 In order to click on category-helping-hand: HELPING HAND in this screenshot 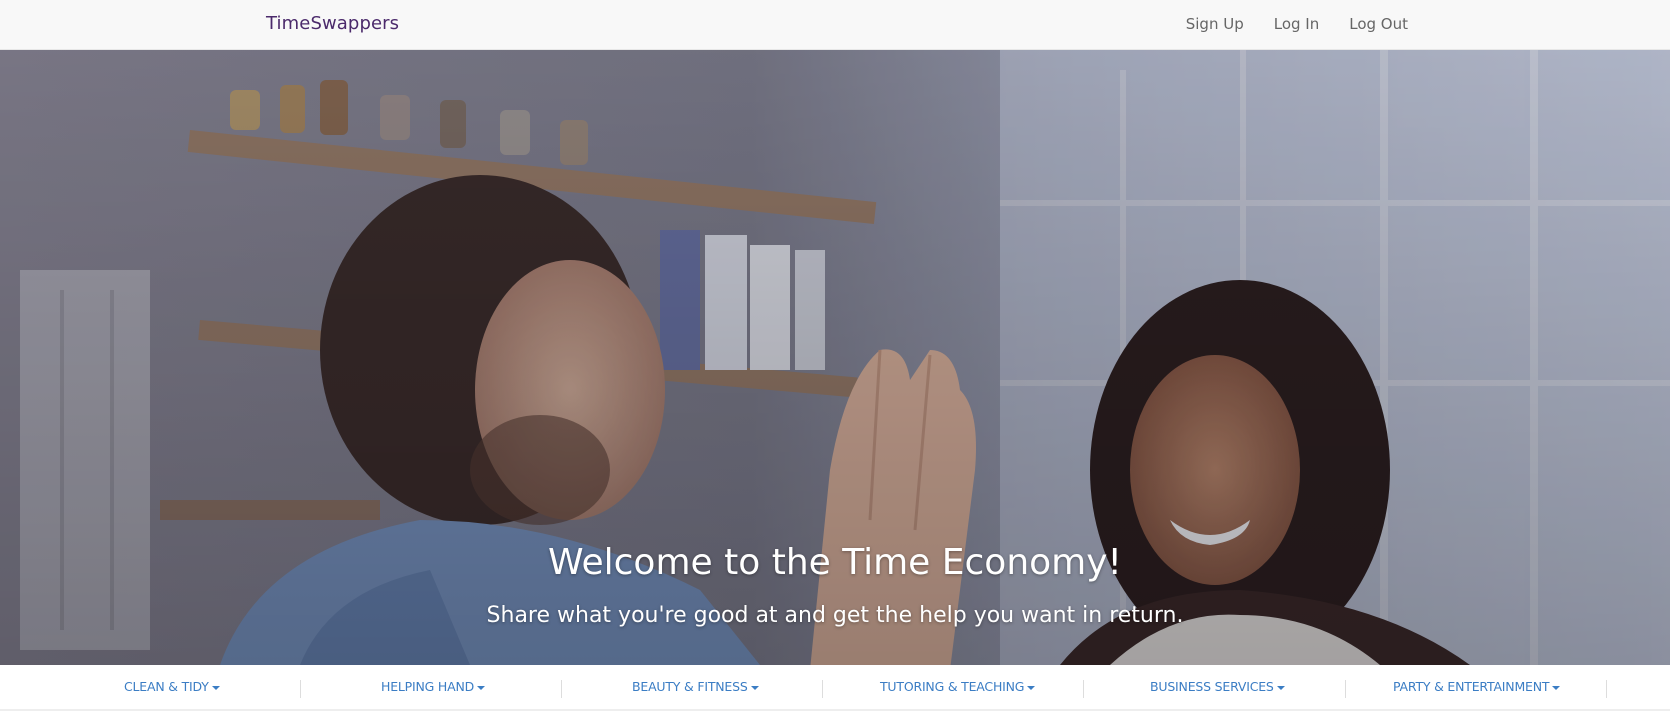, I will do `click(433, 689)`.